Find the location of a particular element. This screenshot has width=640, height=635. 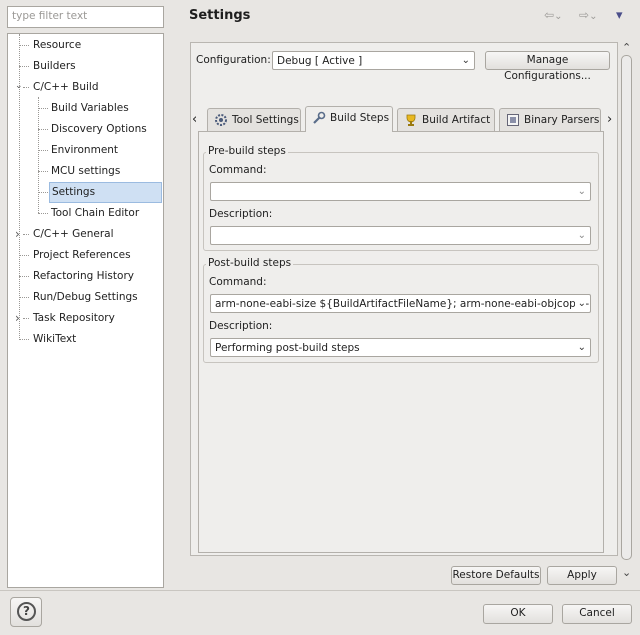

binary-icon is located at coordinates (513, 120).